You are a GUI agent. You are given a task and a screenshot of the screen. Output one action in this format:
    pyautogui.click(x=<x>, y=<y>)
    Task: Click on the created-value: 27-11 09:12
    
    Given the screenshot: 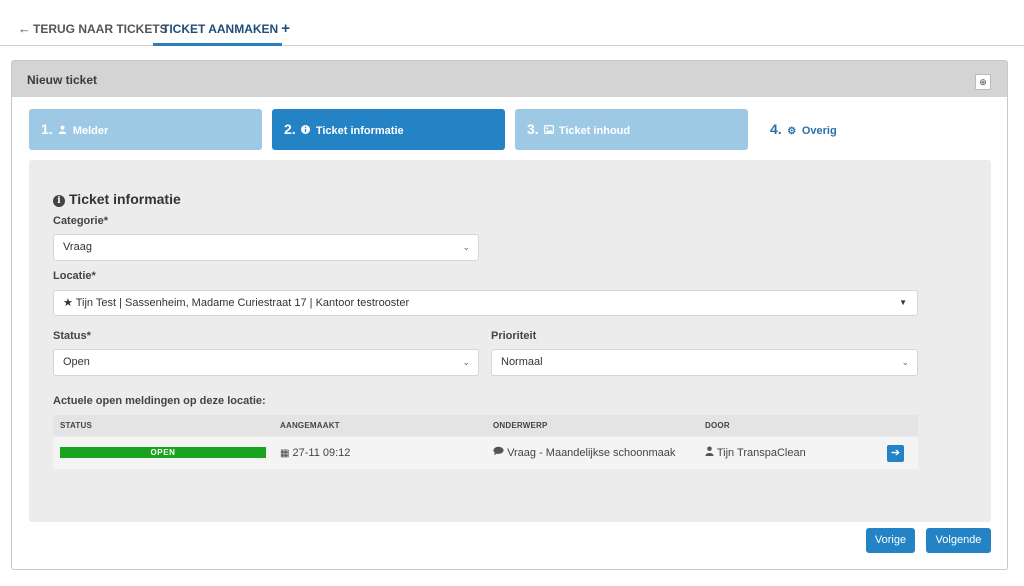 What is the action you would take?
    pyautogui.click(x=321, y=453)
    